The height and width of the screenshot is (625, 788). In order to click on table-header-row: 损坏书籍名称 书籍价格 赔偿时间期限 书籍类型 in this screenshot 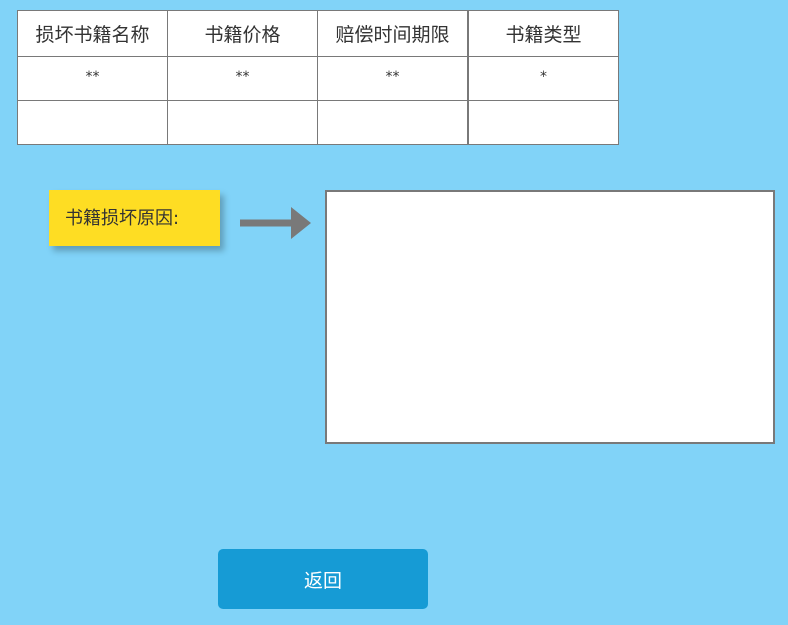, I will do `click(318, 33)`.